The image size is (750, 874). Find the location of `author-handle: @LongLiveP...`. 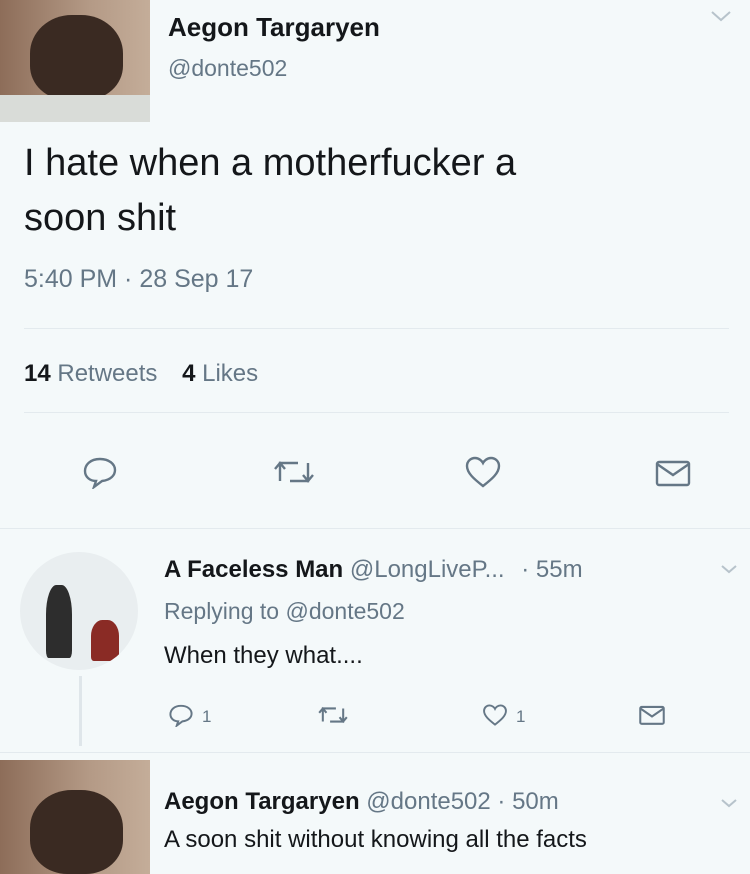

author-handle: @LongLiveP... is located at coordinates (427, 569).